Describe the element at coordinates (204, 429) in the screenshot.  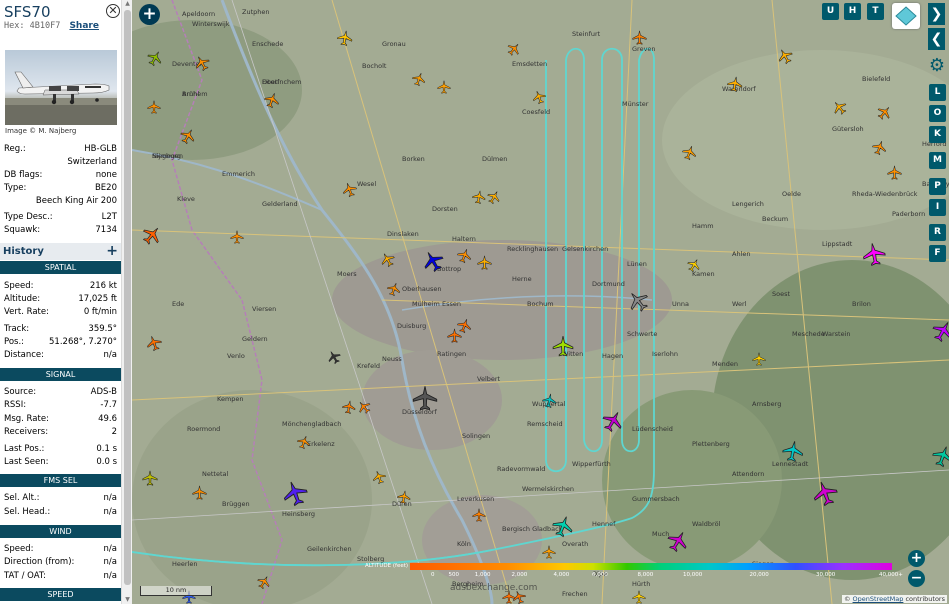
I see `place-label: Roermond` at that location.